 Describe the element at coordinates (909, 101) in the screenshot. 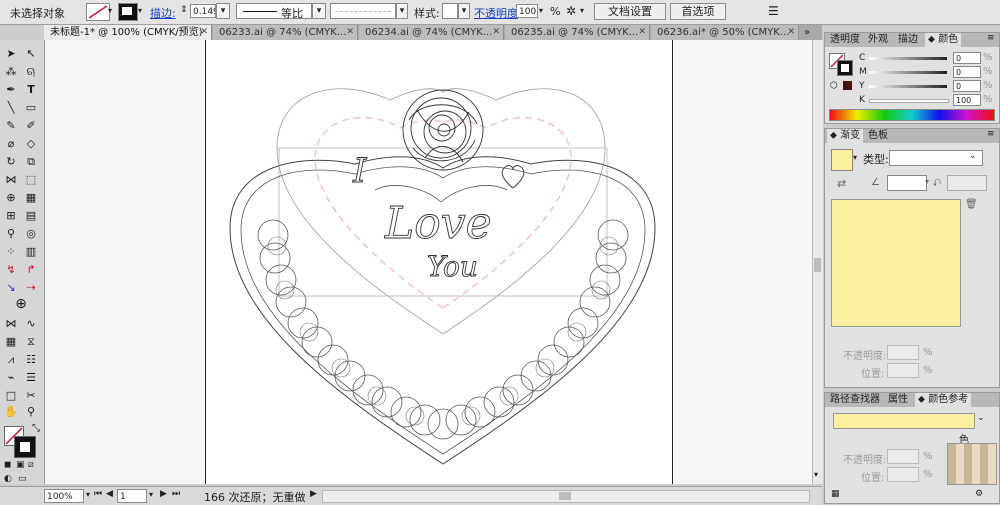

I see `channel-k-slider` at that location.